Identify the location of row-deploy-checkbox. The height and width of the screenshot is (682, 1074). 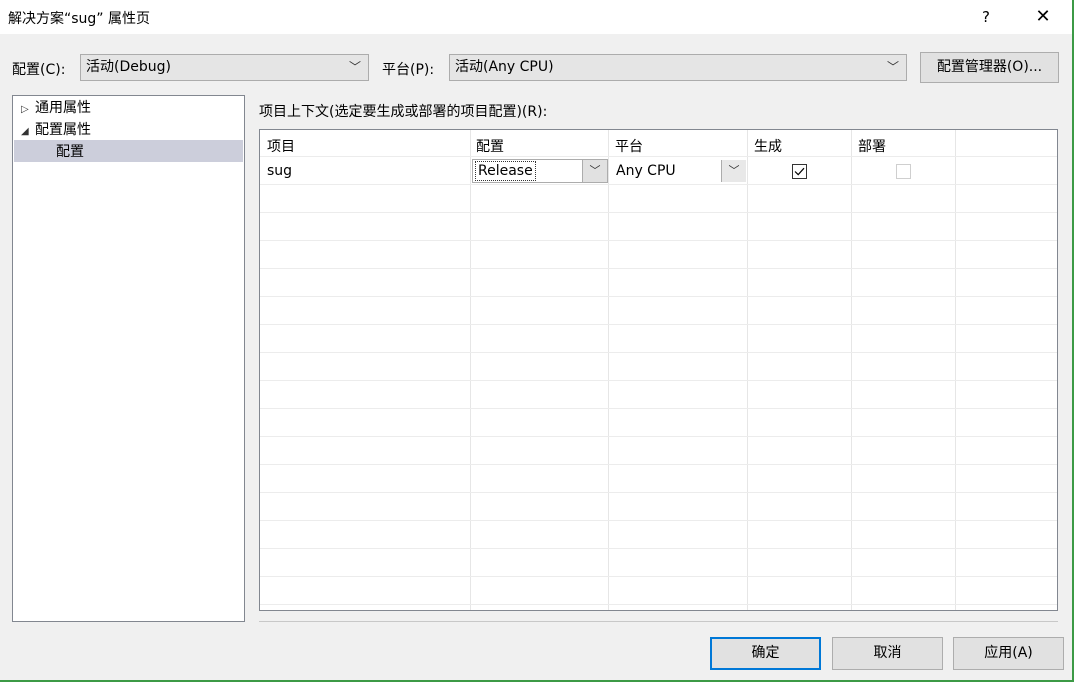
(903, 171).